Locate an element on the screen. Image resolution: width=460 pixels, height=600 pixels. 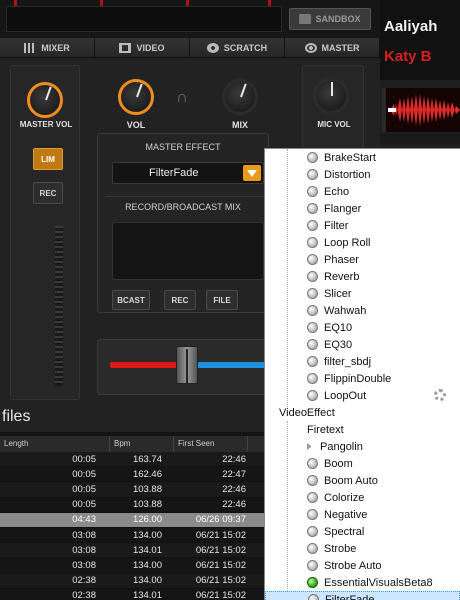
effect-item: filter_sbdj is located at coordinates (362, 361).